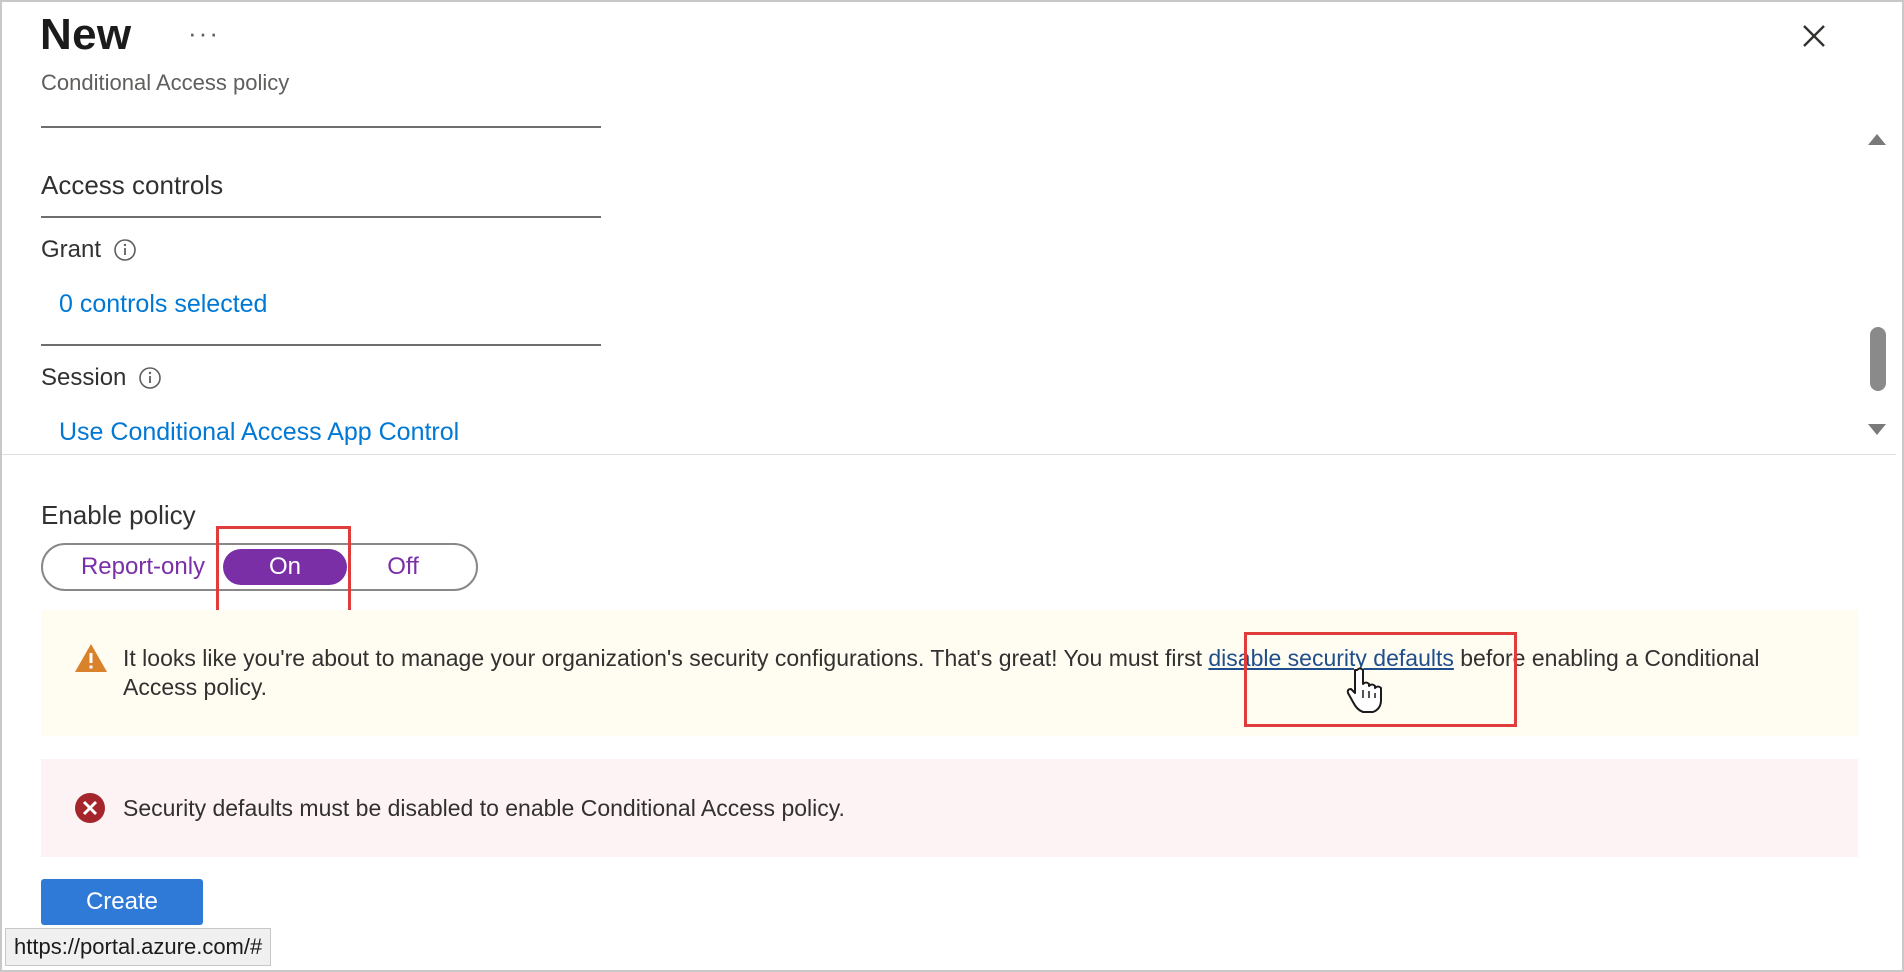  I want to click on scroll-down-arrow, so click(1877, 429).